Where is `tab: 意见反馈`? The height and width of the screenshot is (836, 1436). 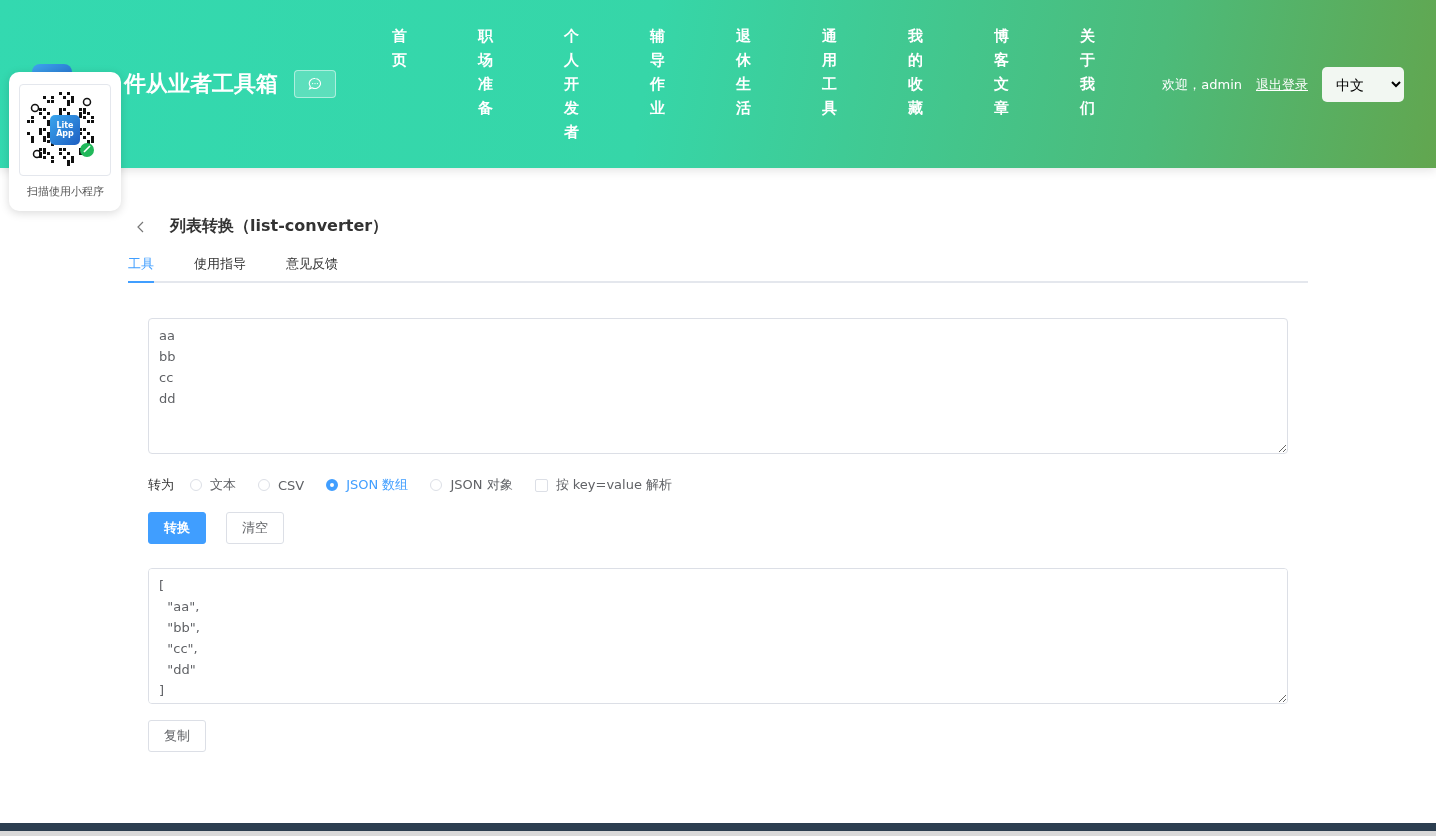 tab: 意见反馈 is located at coordinates (312, 269).